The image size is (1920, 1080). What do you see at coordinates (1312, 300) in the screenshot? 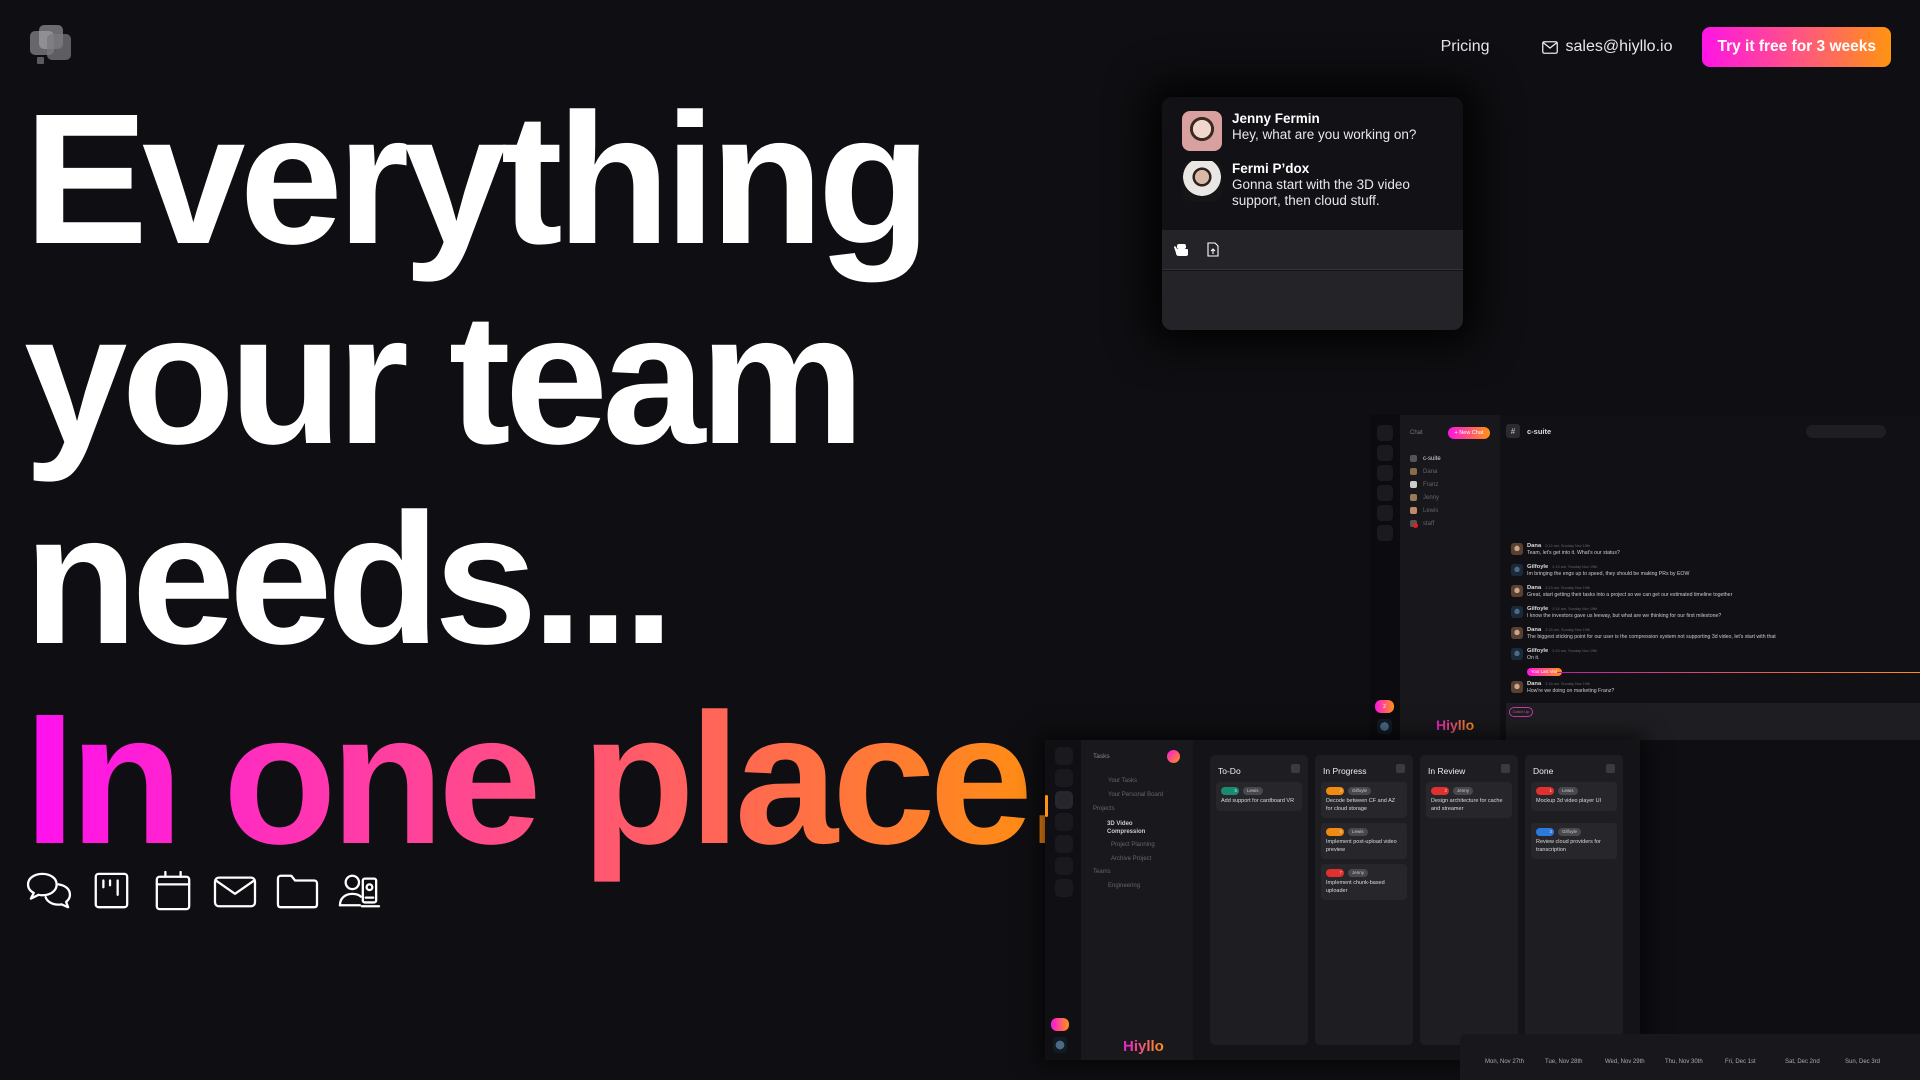
I see `message-input` at bounding box center [1312, 300].